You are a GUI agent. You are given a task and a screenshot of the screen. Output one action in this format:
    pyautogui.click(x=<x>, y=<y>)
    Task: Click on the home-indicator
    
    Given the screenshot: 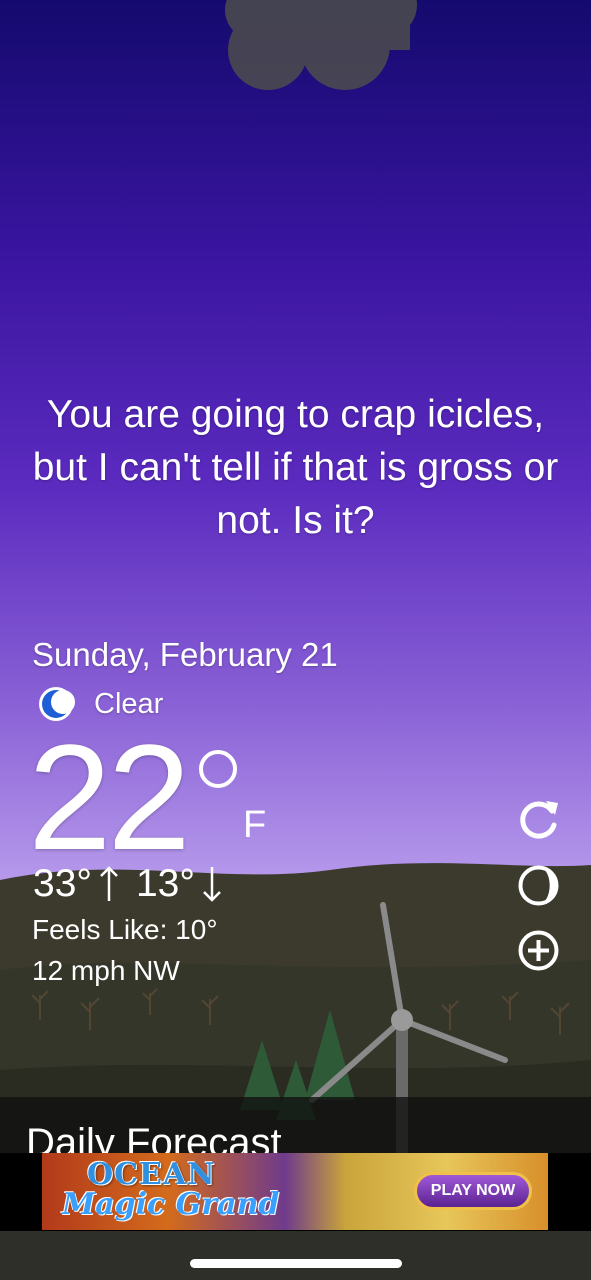 What is the action you would take?
    pyautogui.click(x=296, y=1263)
    